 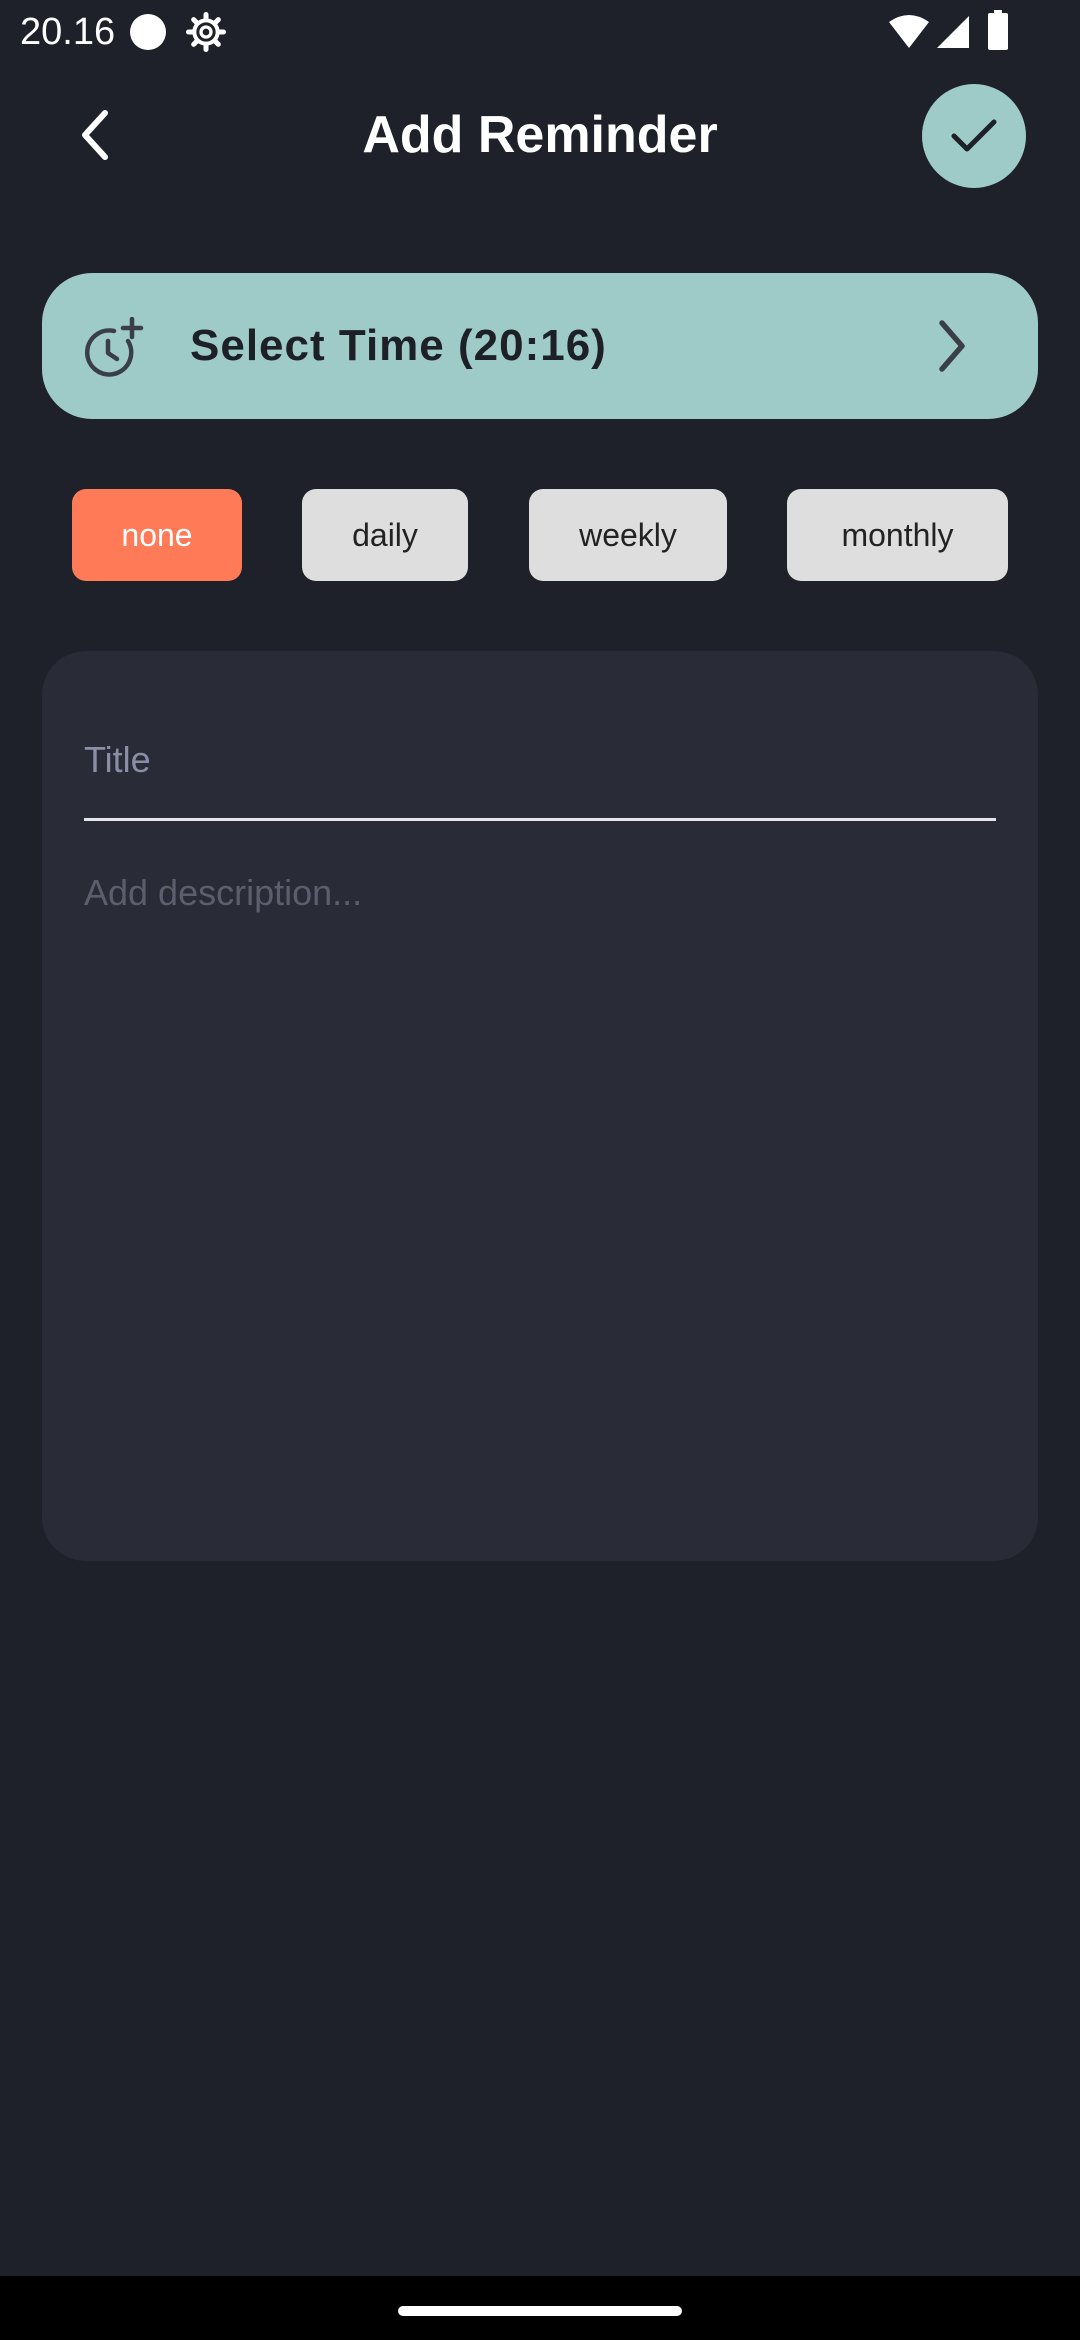 I want to click on repeat-option-daily: daily, so click(x=385, y=535).